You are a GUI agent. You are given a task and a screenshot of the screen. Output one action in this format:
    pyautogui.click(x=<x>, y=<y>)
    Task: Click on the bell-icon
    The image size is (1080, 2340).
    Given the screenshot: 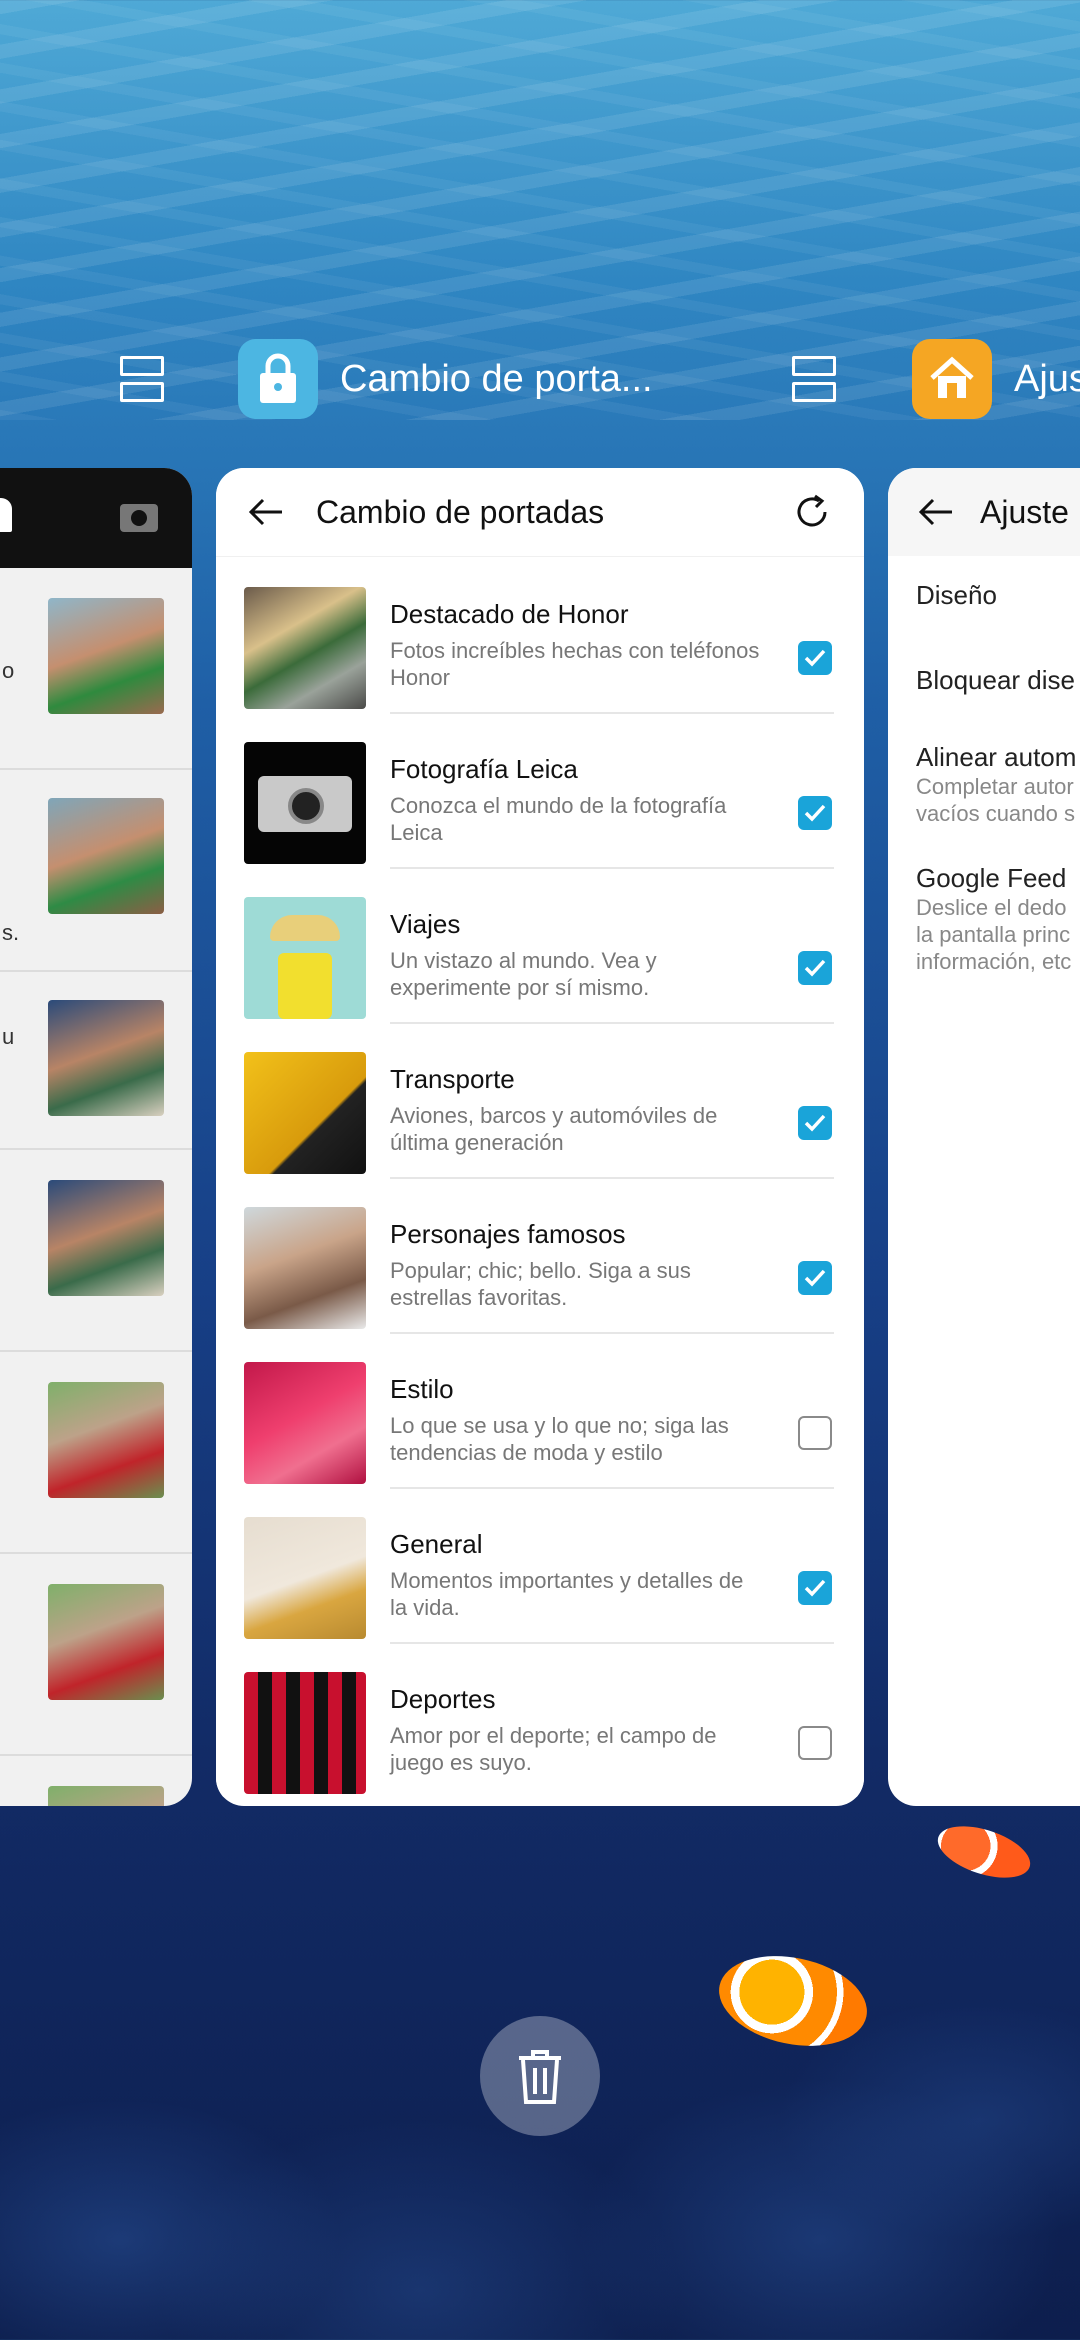 What is the action you would take?
    pyautogui.click(x=6, y=515)
    